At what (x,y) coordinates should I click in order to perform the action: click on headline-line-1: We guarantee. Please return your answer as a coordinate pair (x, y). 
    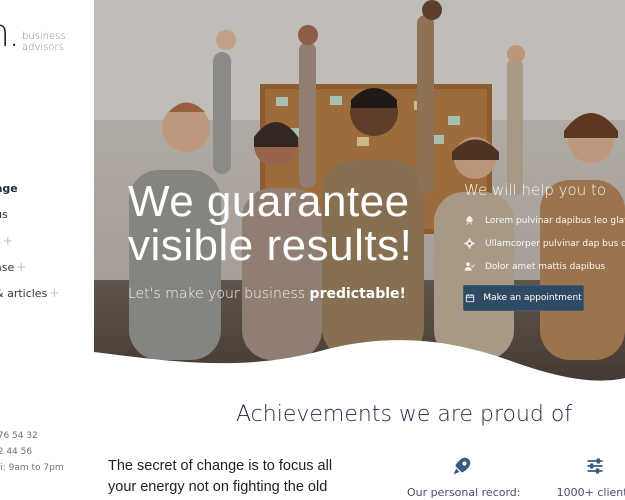
    Looking at the image, I should click on (269, 201).